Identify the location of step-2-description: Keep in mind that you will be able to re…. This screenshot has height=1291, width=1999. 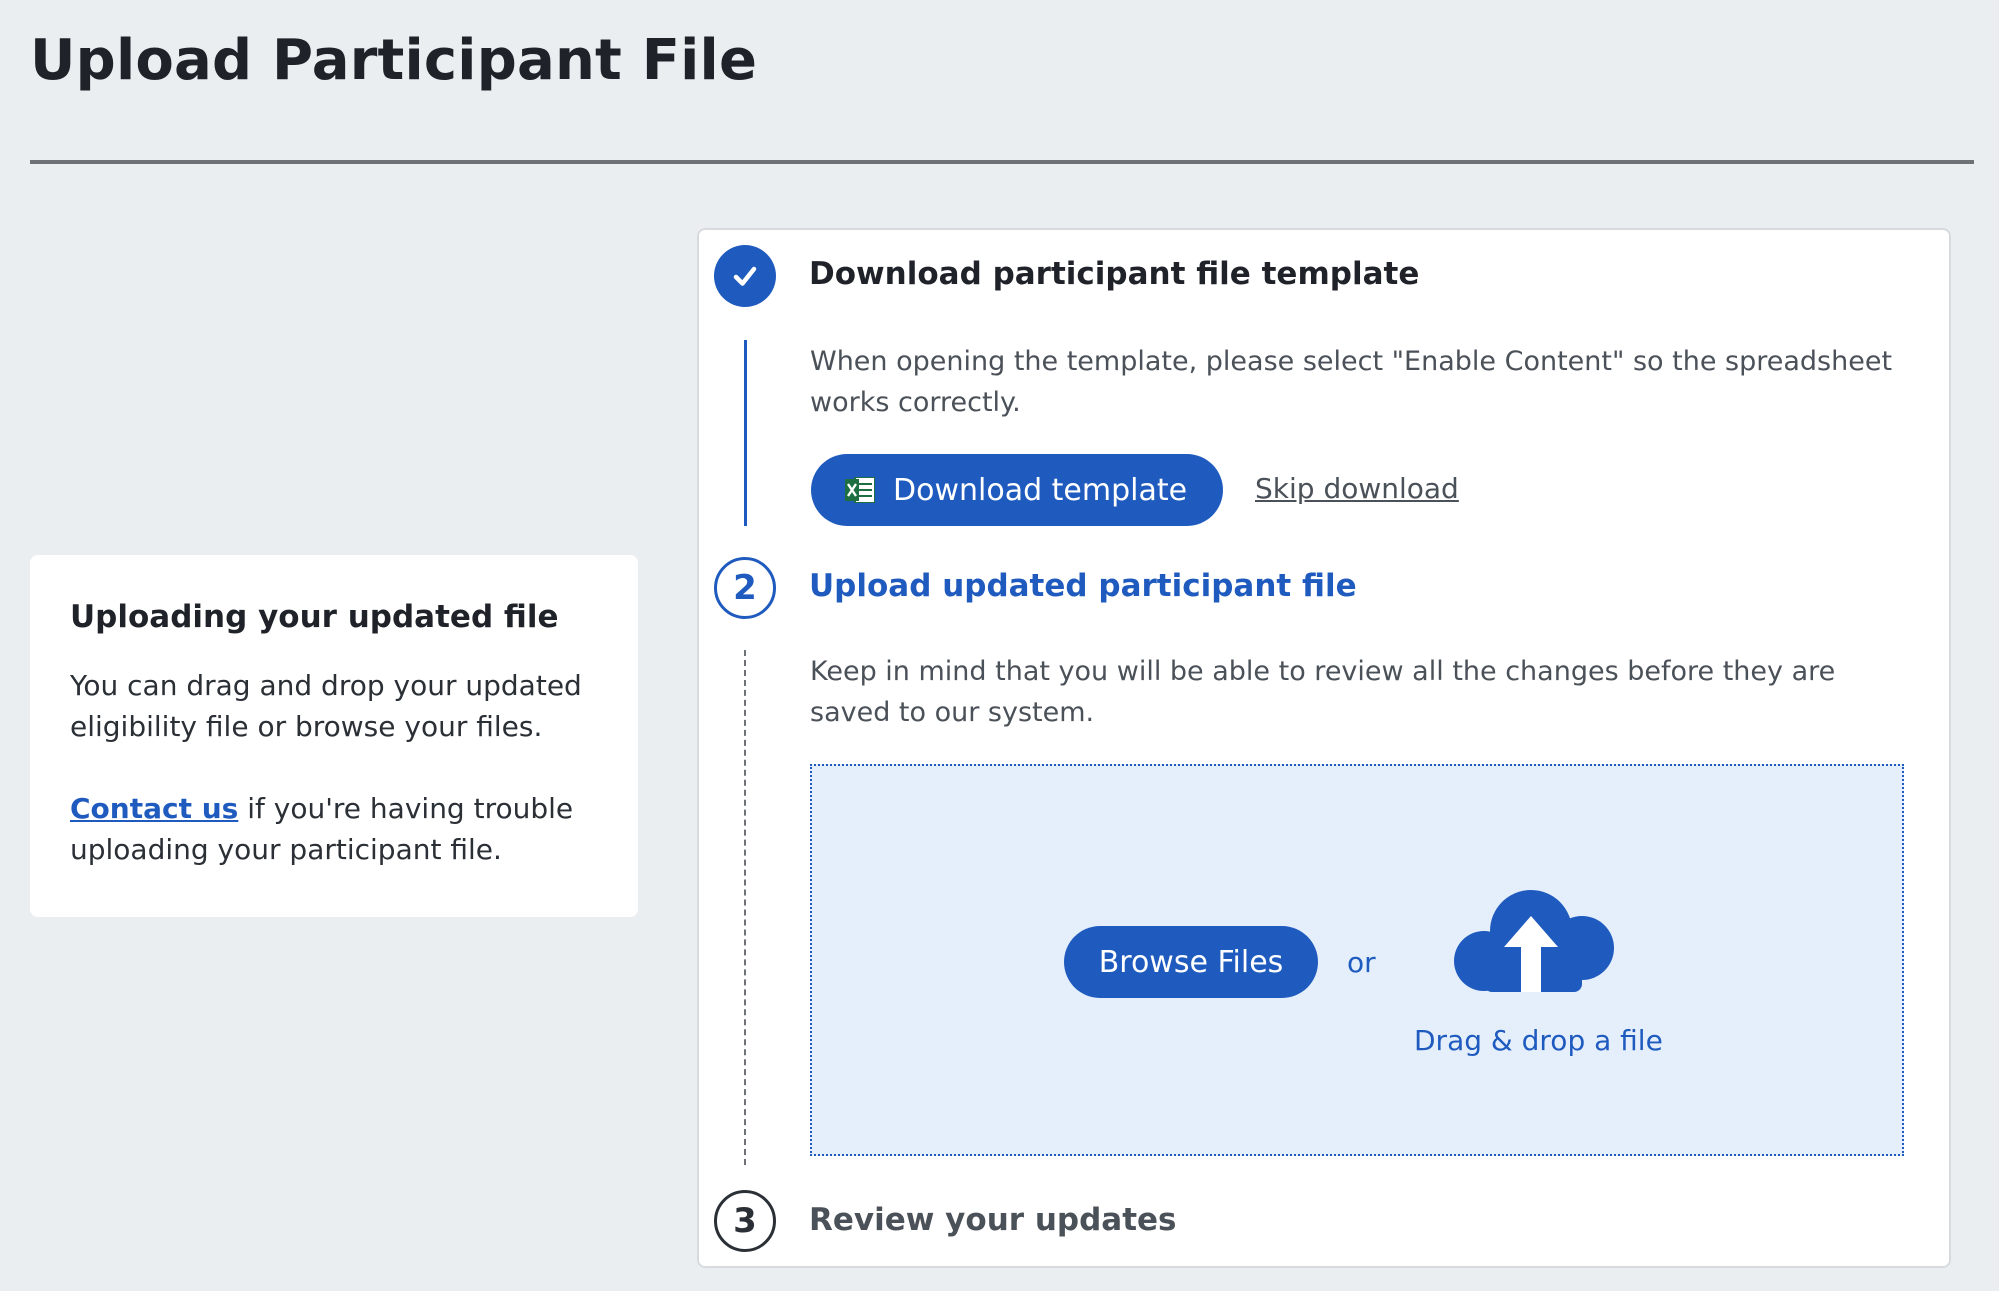
(1323, 692).